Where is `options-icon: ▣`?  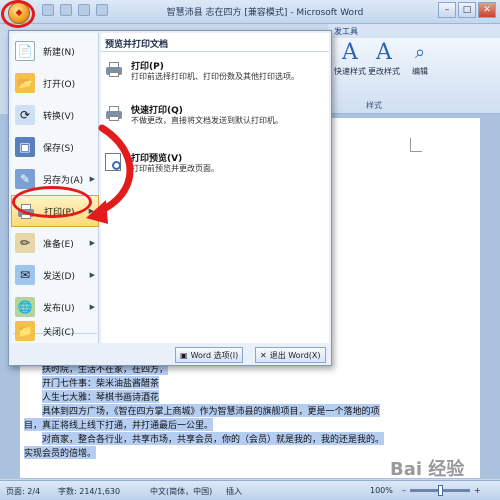
options-icon: ▣ is located at coordinates (184, 355).